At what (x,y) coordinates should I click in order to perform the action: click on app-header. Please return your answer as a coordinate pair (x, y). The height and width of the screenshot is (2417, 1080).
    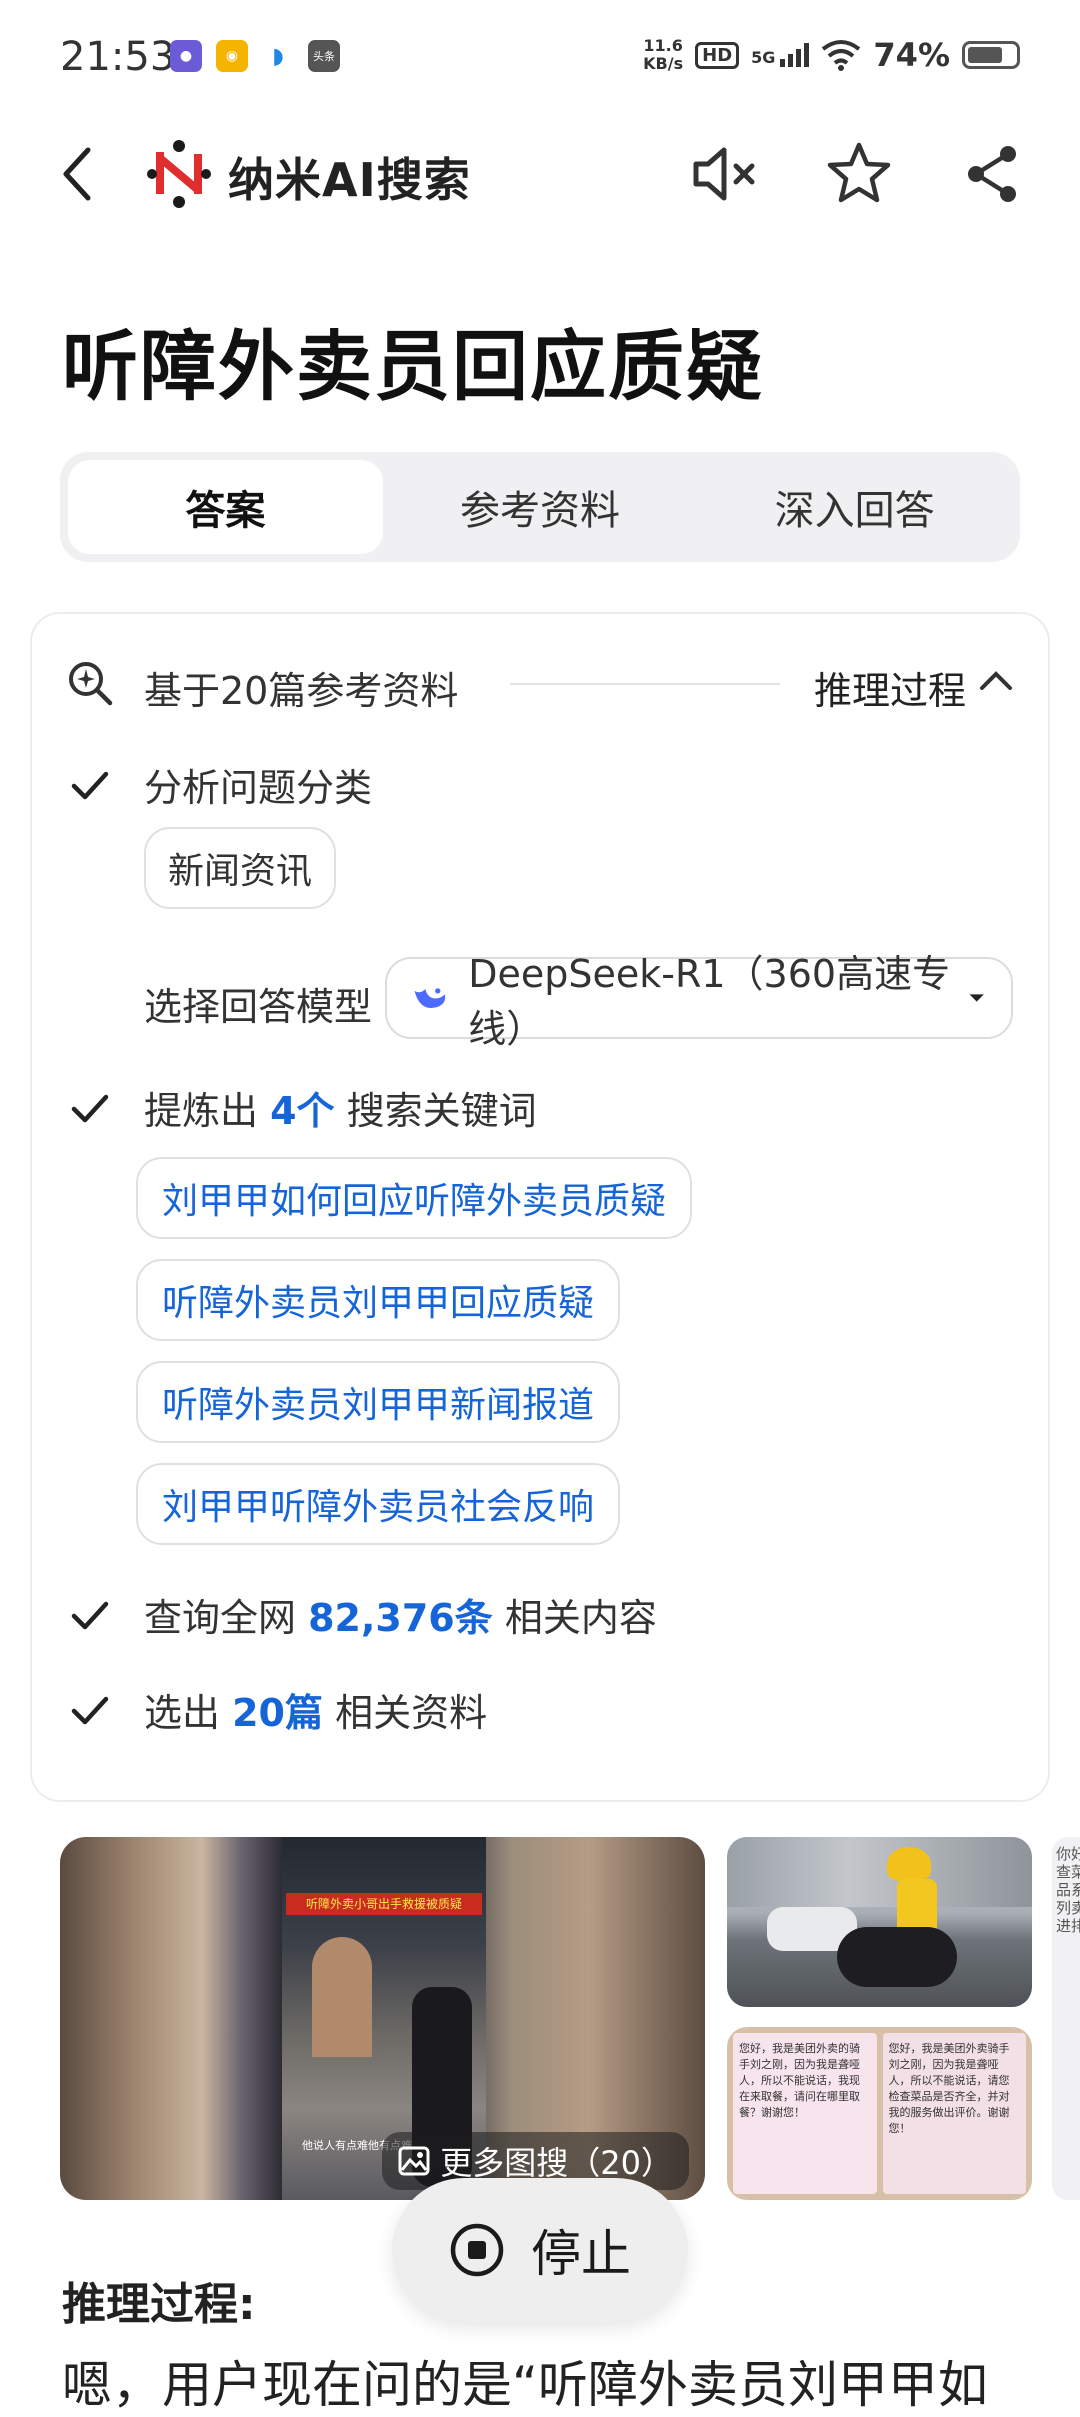
    Looking at the image, I should click on (540, 175).